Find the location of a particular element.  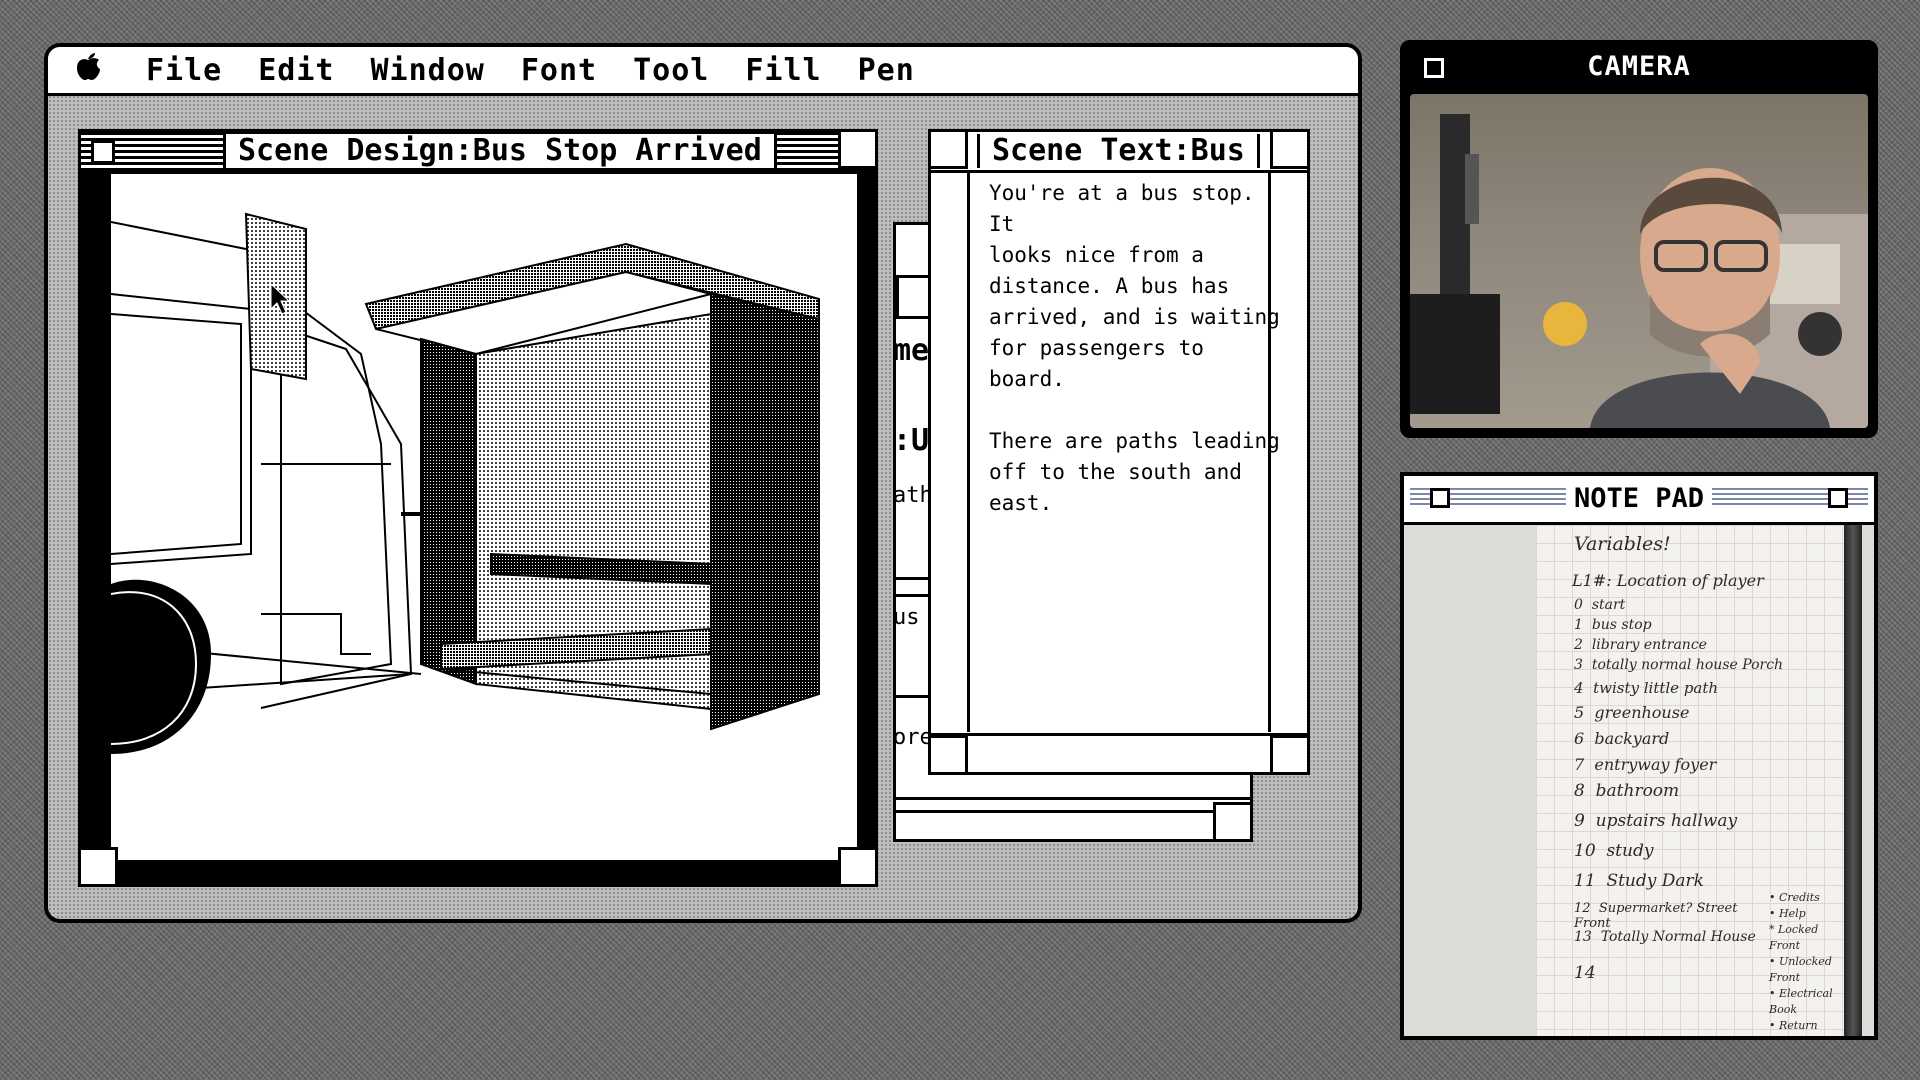

list-item: 4 twisty little path is located at coordinates (1646, 688).